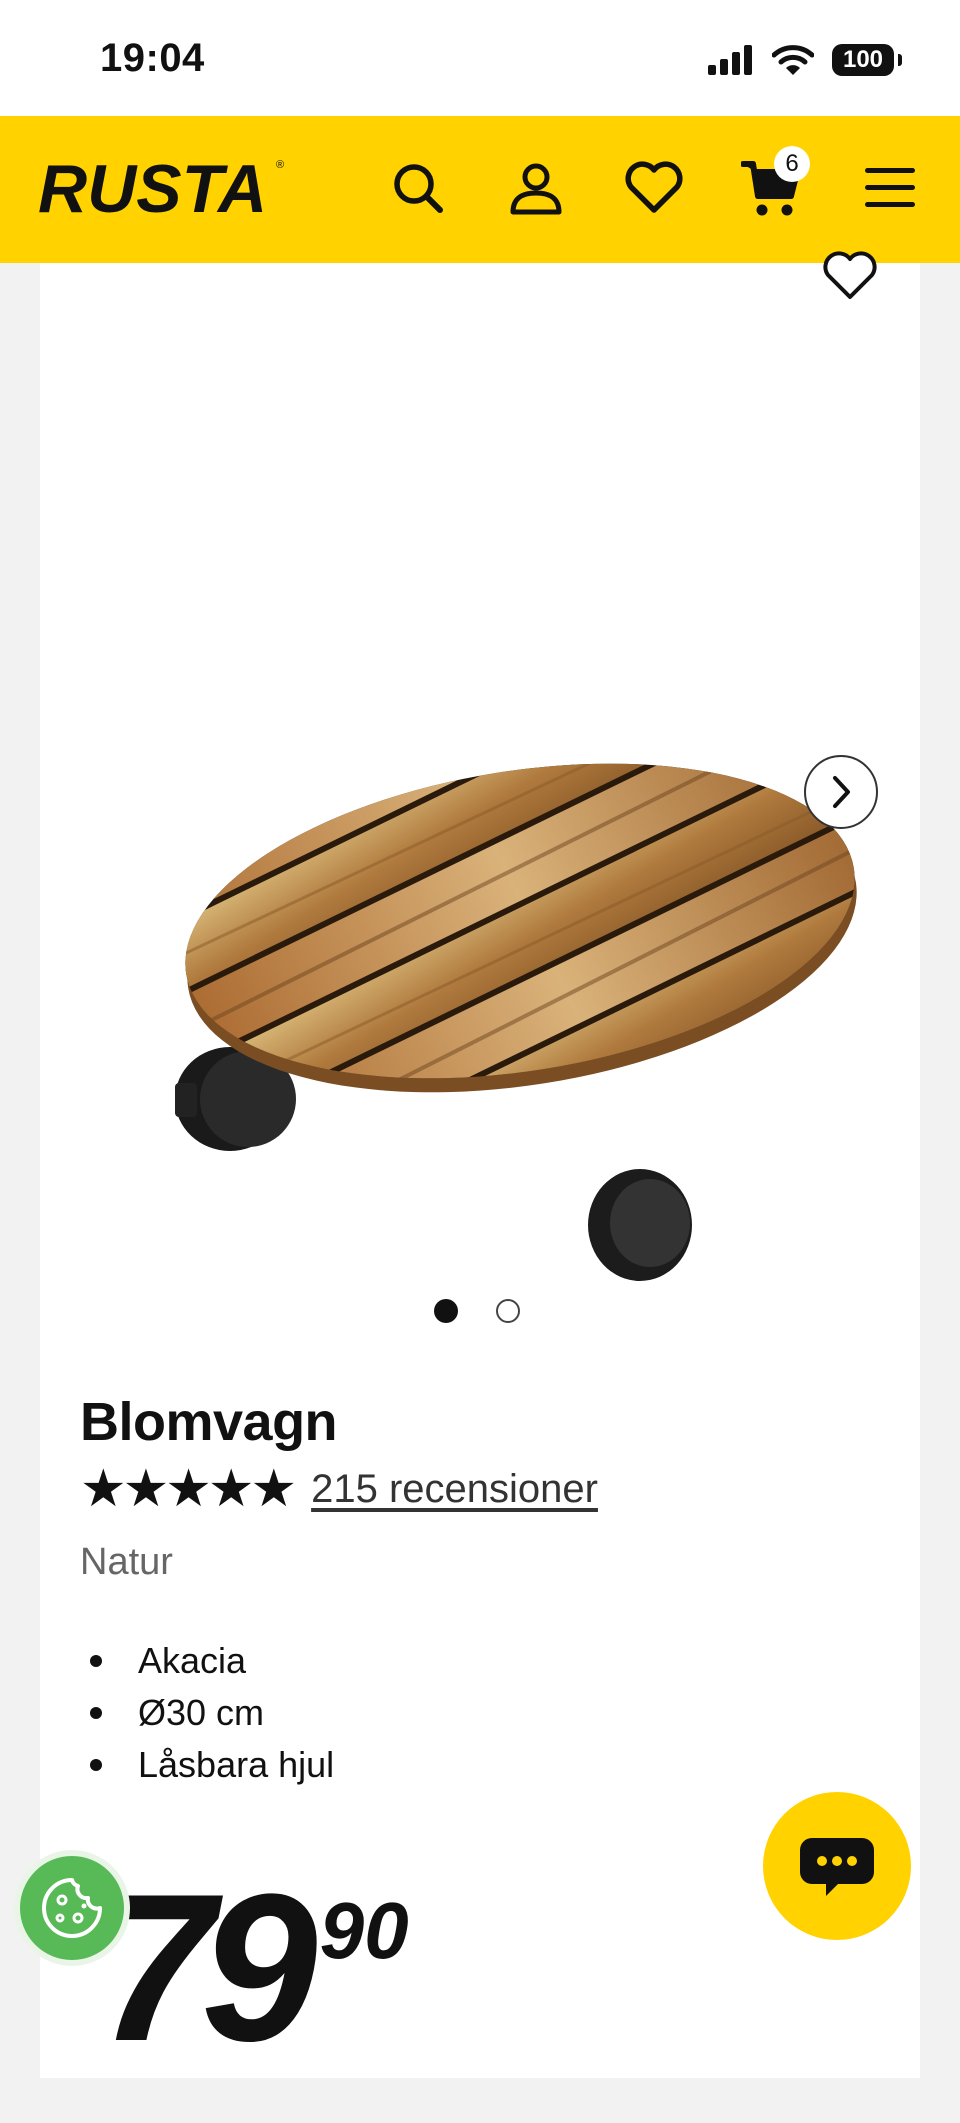  I want to click on user-icon, so click(536, 189).